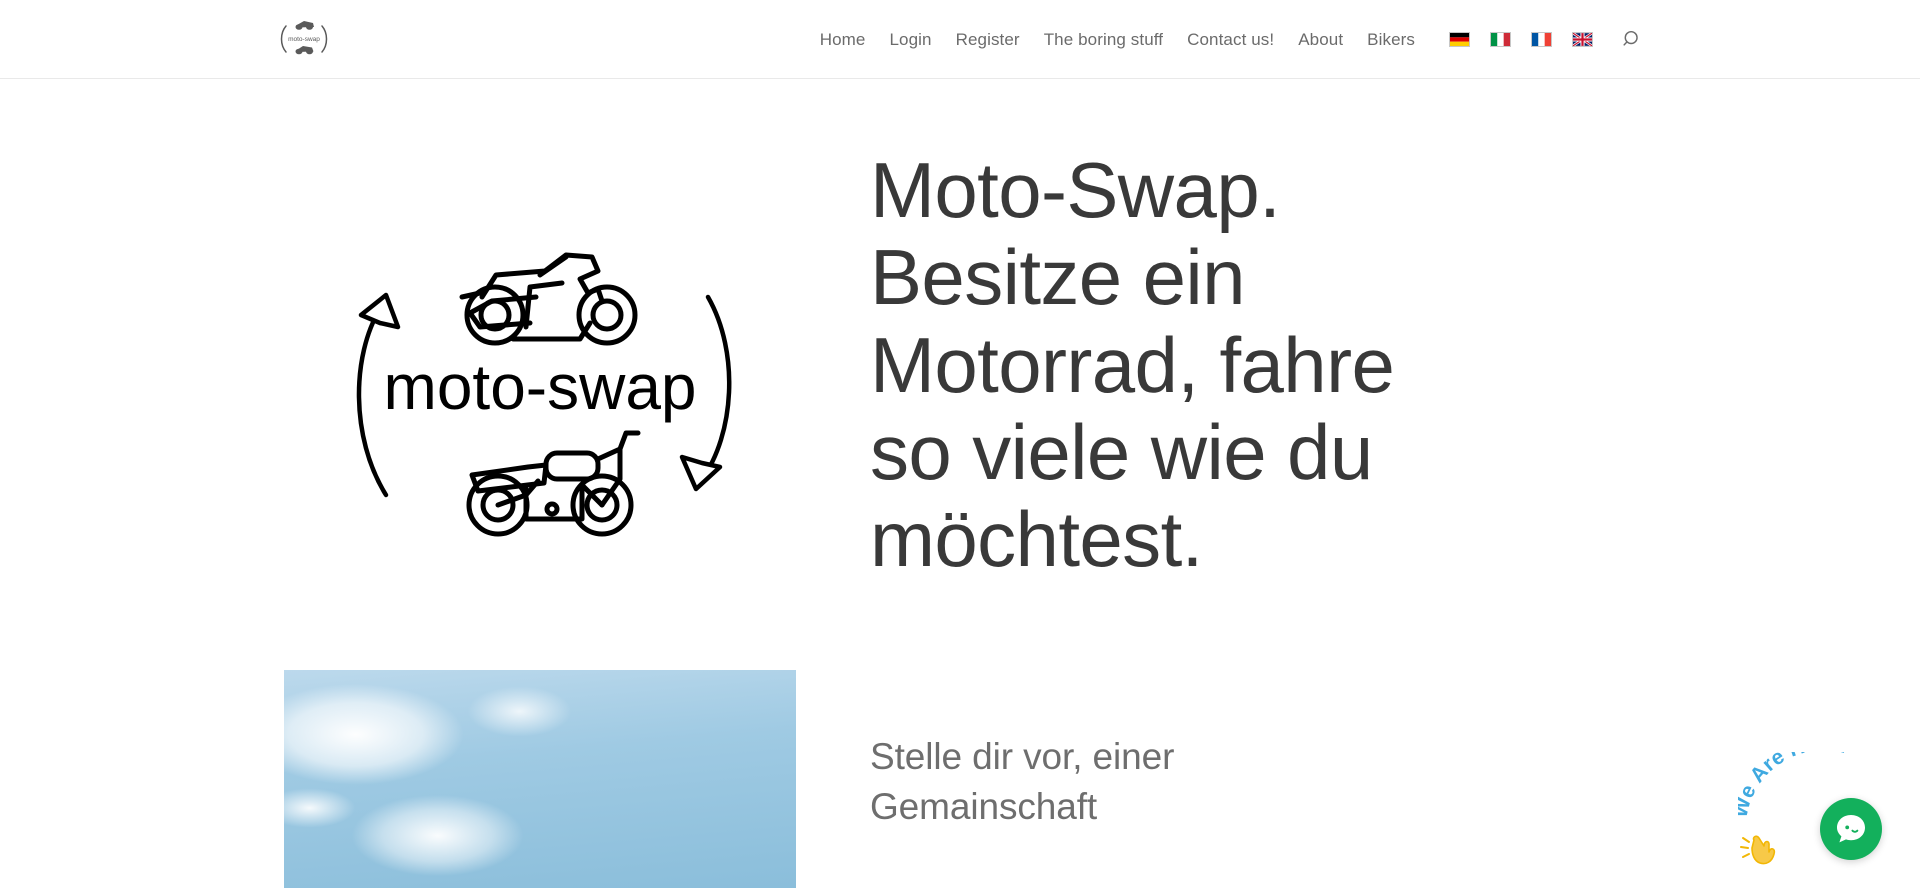  Describe the element at coordinates (1320, 39) in the screenshot. I see `nav-about: About` at that location.